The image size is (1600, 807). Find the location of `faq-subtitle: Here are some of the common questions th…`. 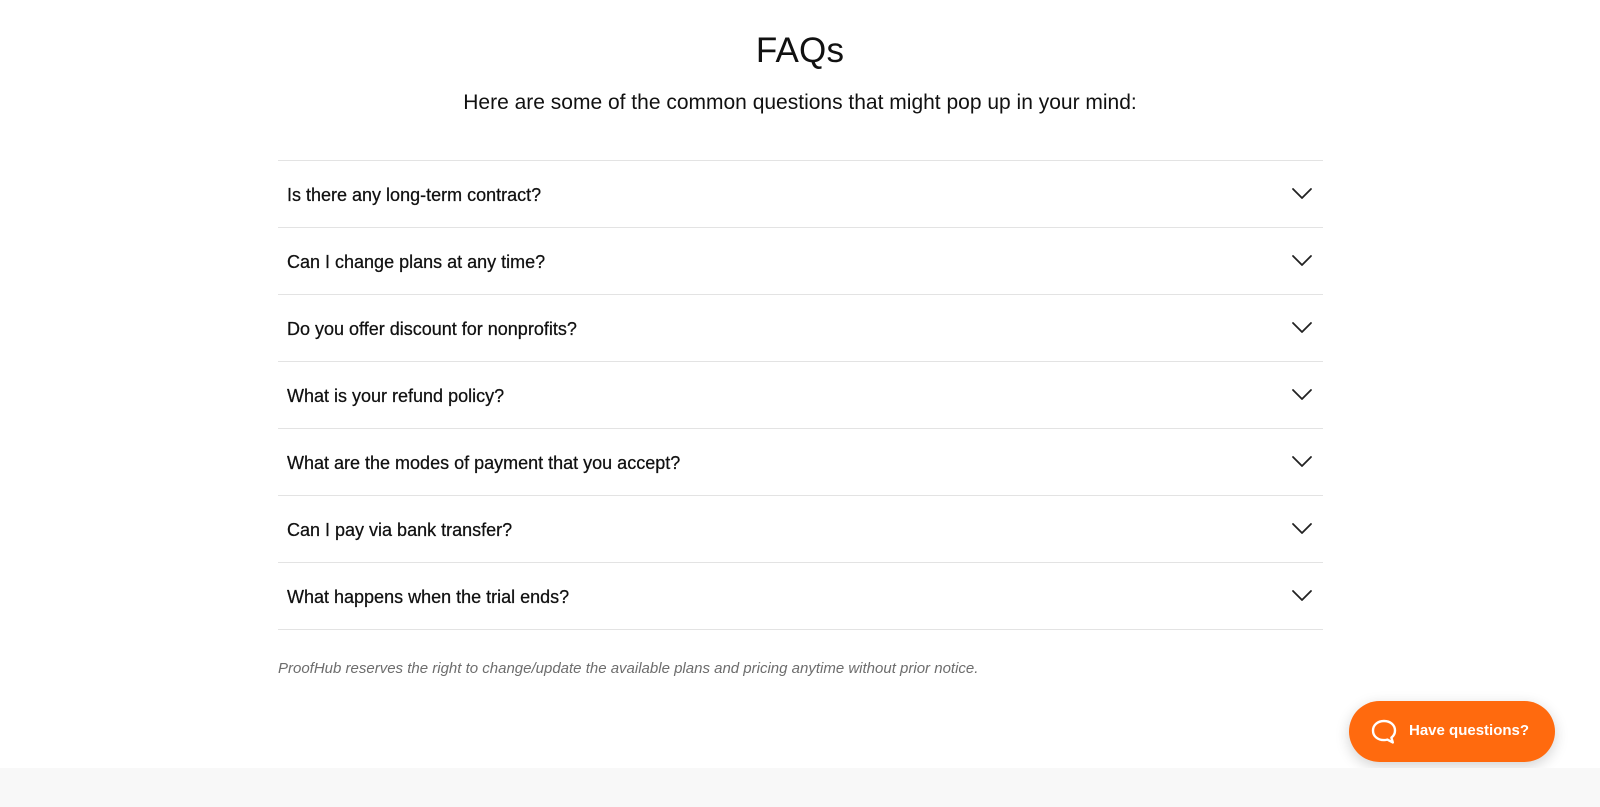

faq-subtitle: Here are some of the common questions th… is located at coordinates (800, 102).